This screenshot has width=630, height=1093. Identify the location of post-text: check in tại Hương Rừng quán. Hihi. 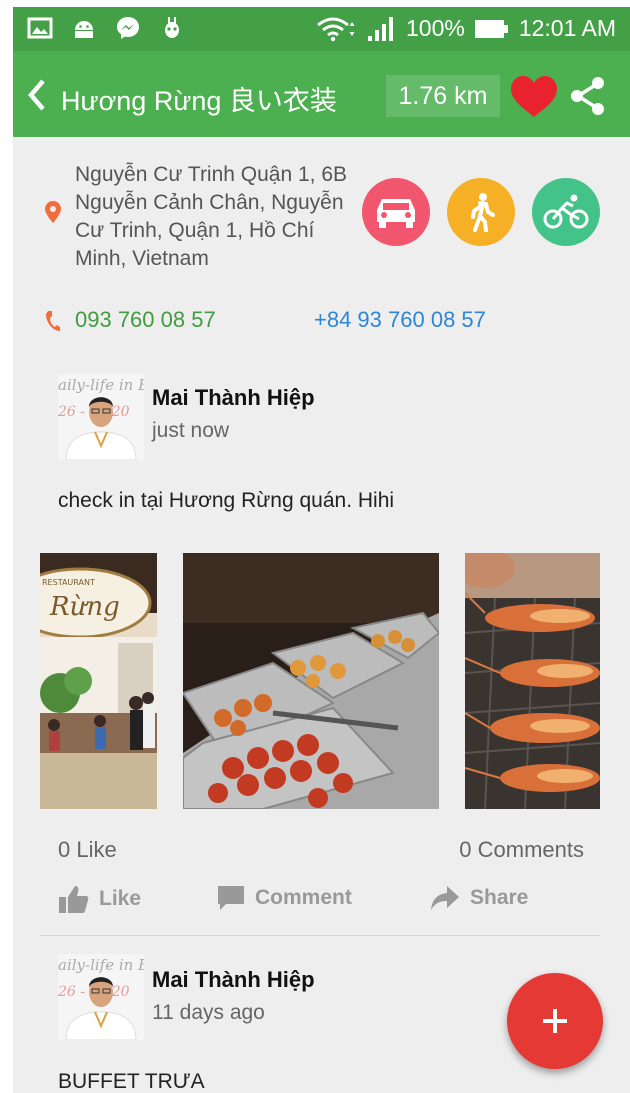
(226, 500).